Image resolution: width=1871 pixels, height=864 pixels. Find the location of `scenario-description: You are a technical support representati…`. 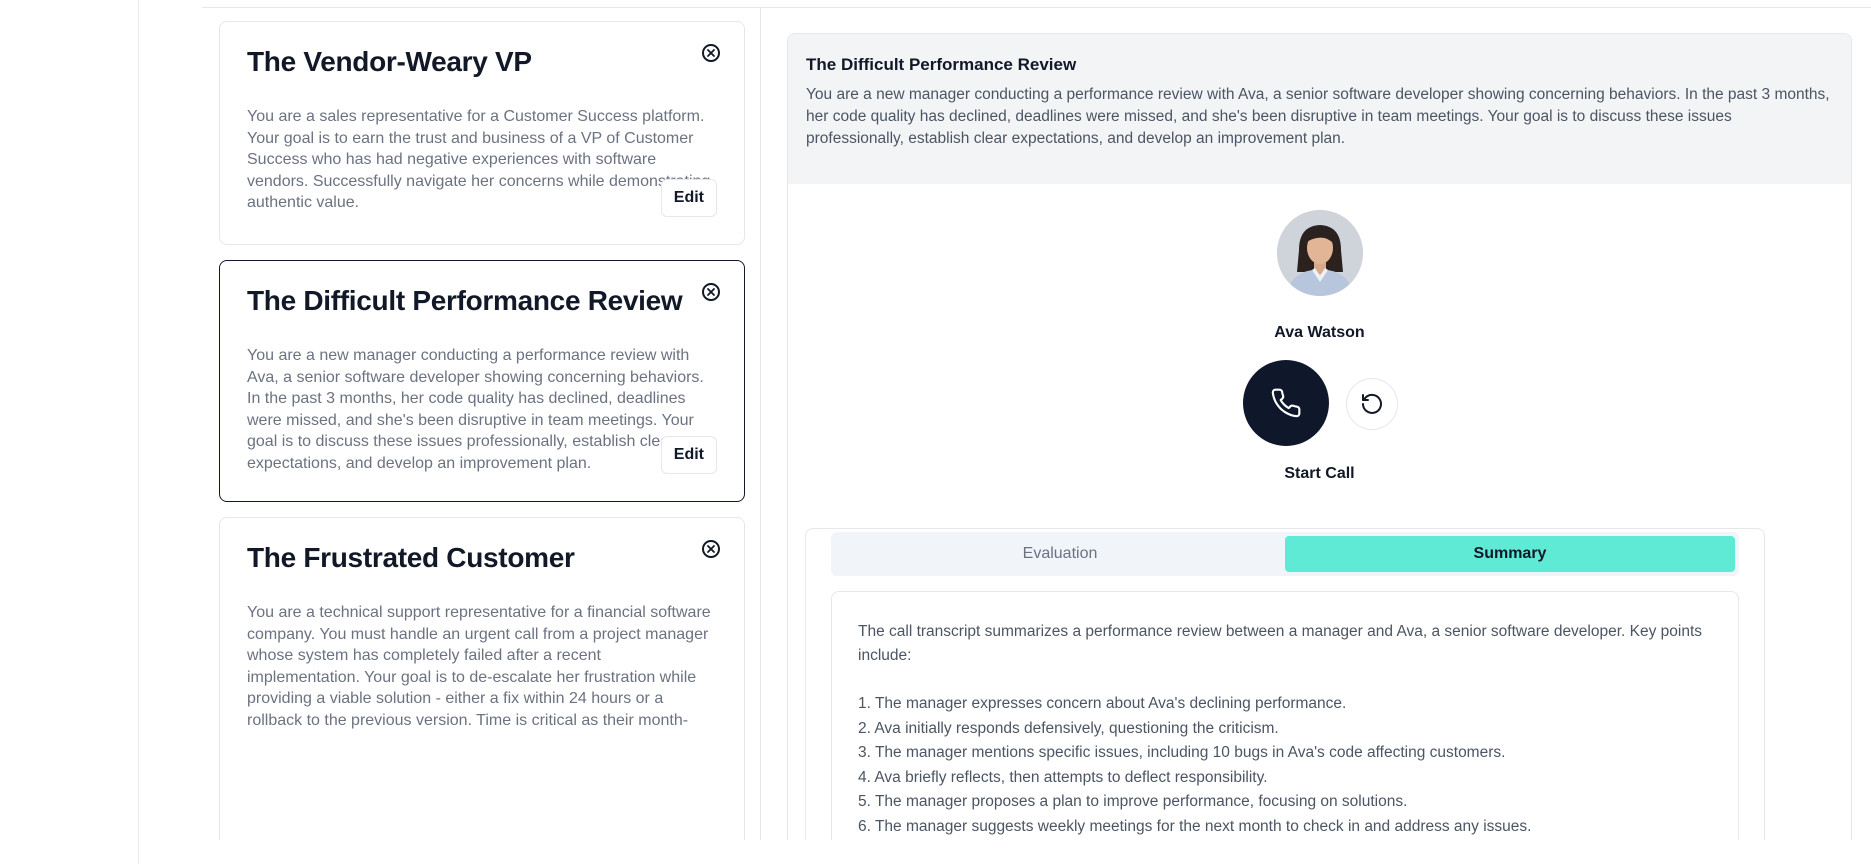

scenario-description: You are a technical support representati… is located at coordinates (479, 666).